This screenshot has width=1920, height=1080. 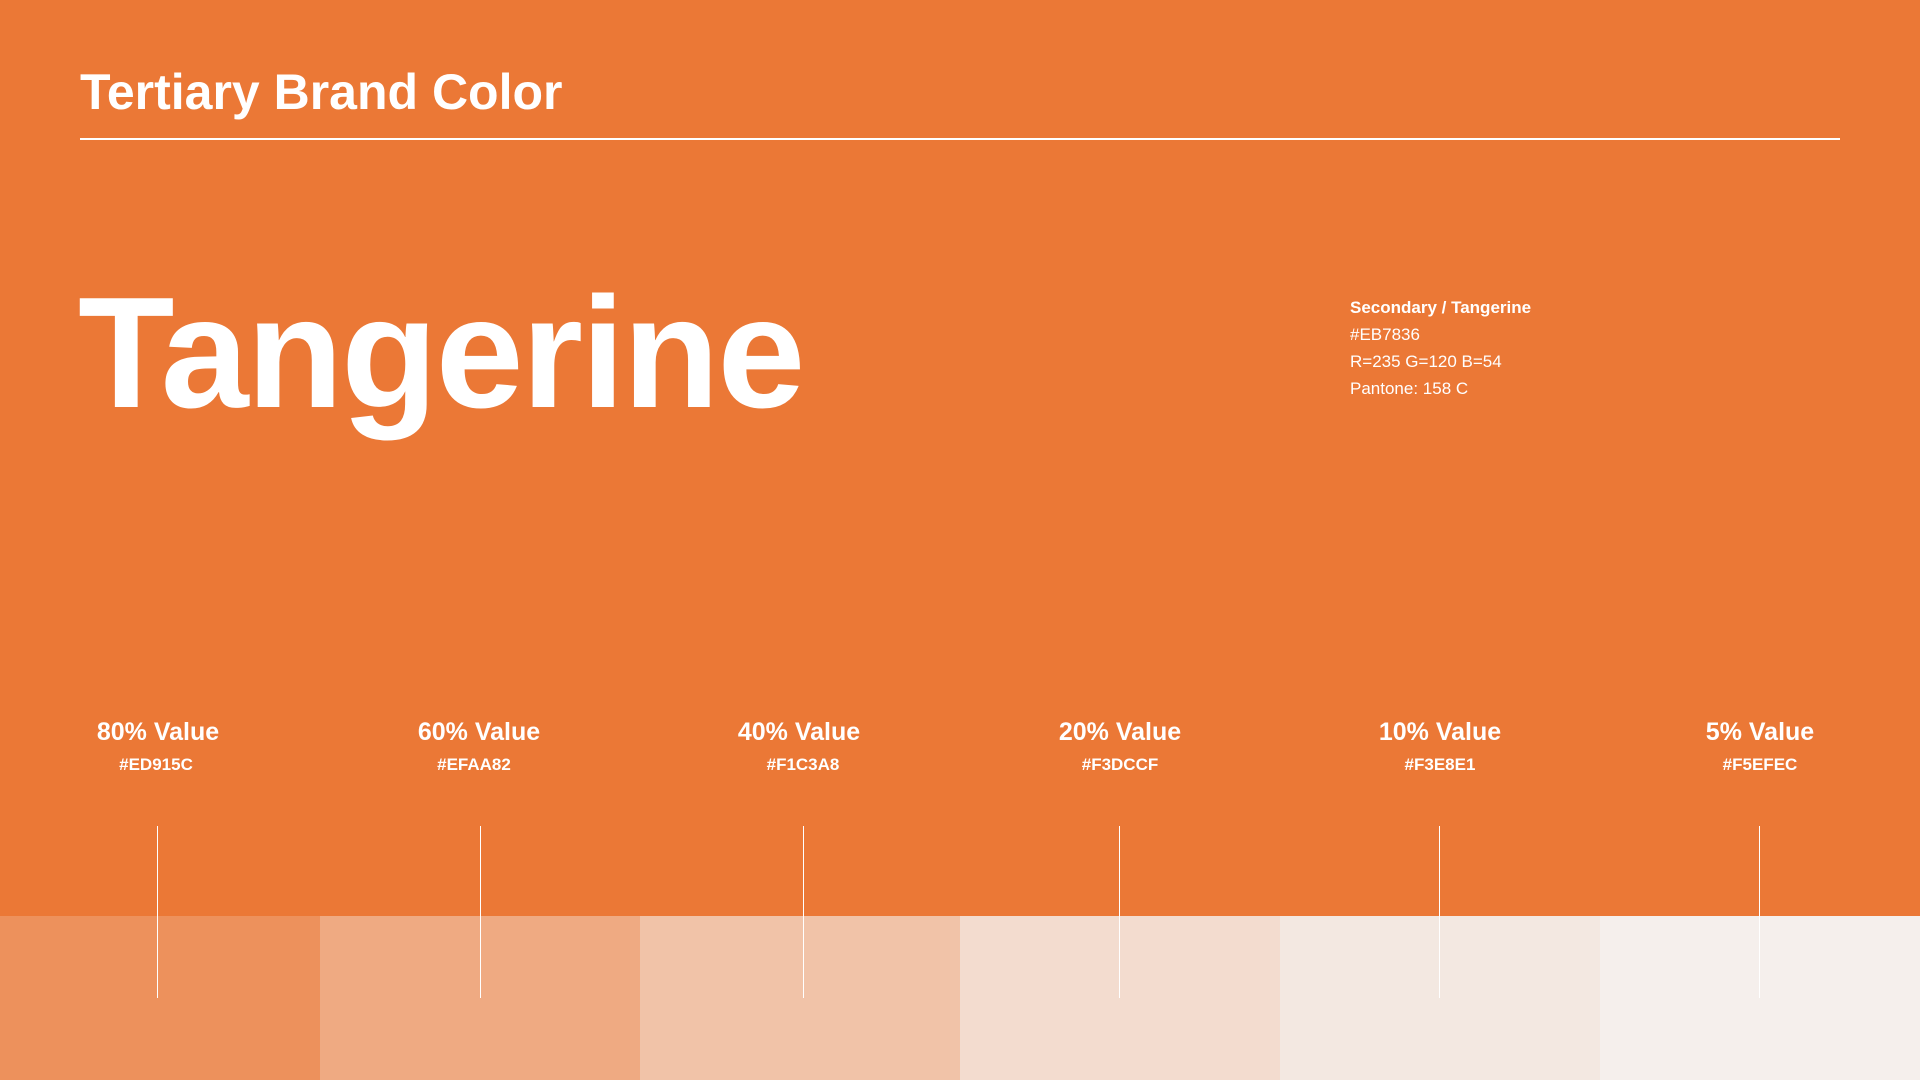 I want to click on tint-hex: #ED915C, so click(x=156, y=764).